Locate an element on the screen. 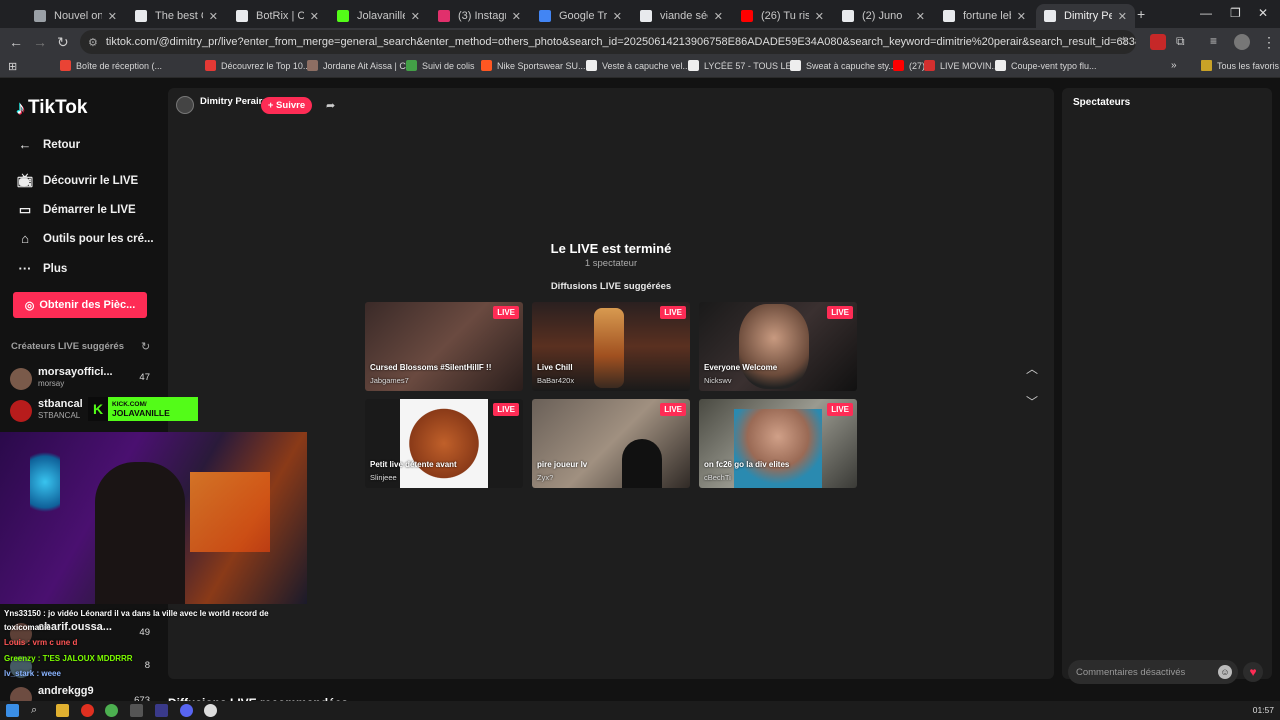 This screenshot has width=1280, height=720. browser-tab: (3) Instagram✕ is located at coordinates (479, 16).